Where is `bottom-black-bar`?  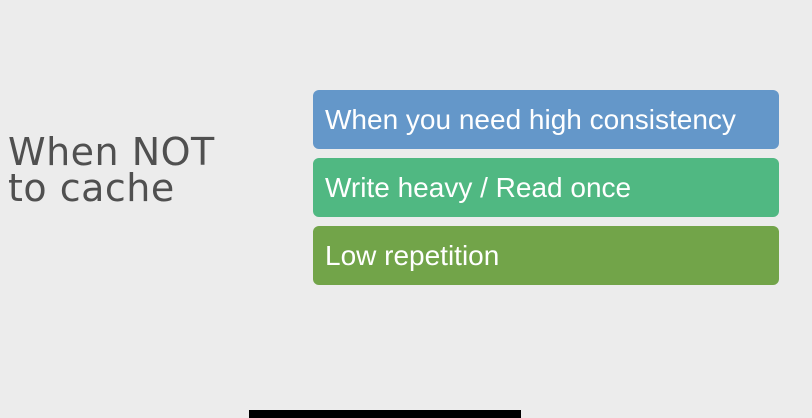
bottom-black-bar is located at coordinates (385, 414).